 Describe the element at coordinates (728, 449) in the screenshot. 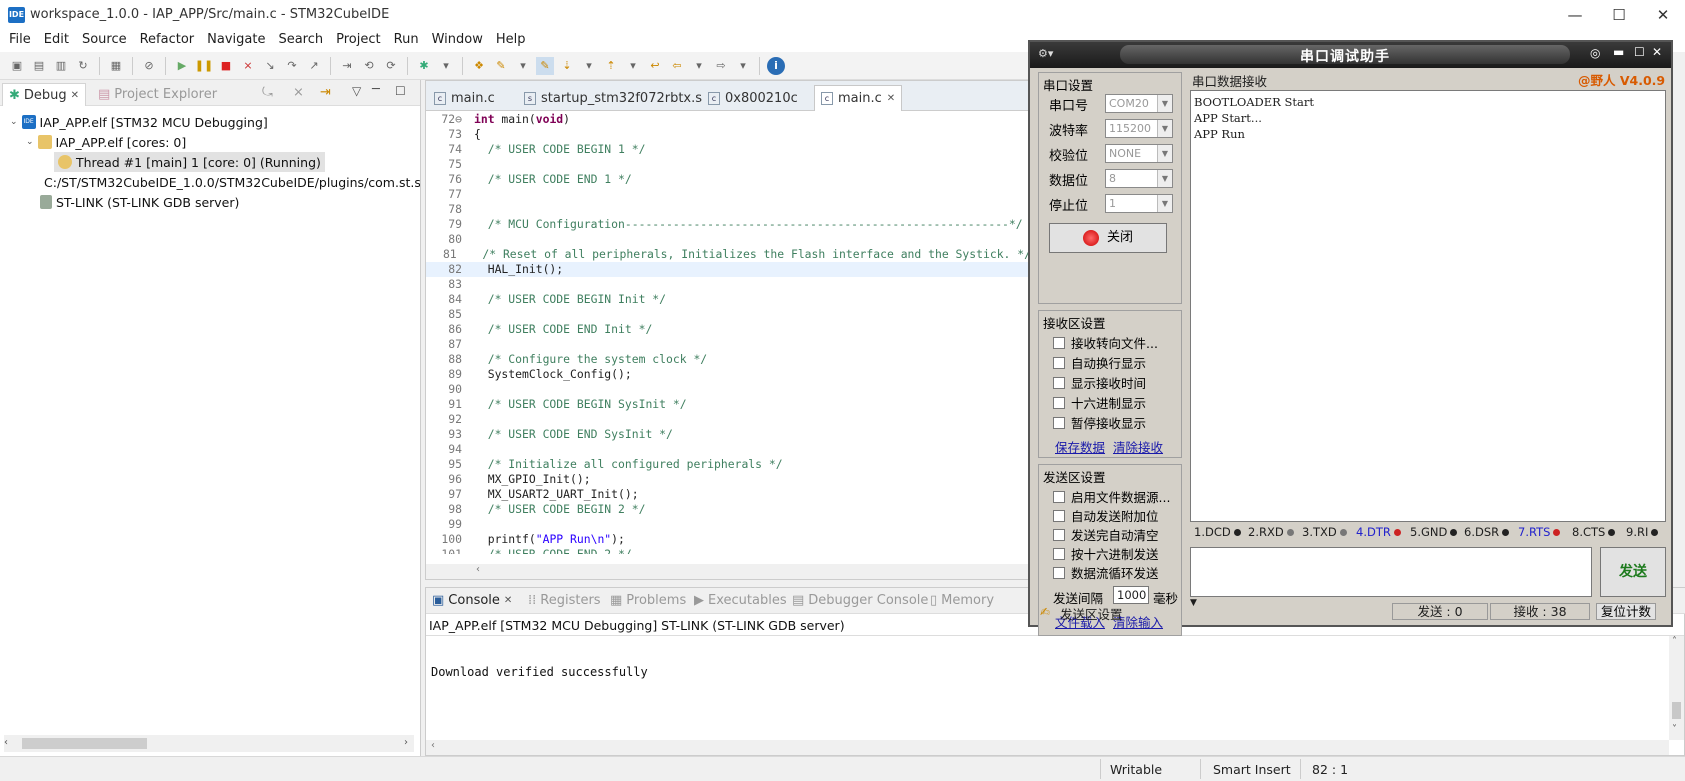

I see `code-line: 94` at that location.